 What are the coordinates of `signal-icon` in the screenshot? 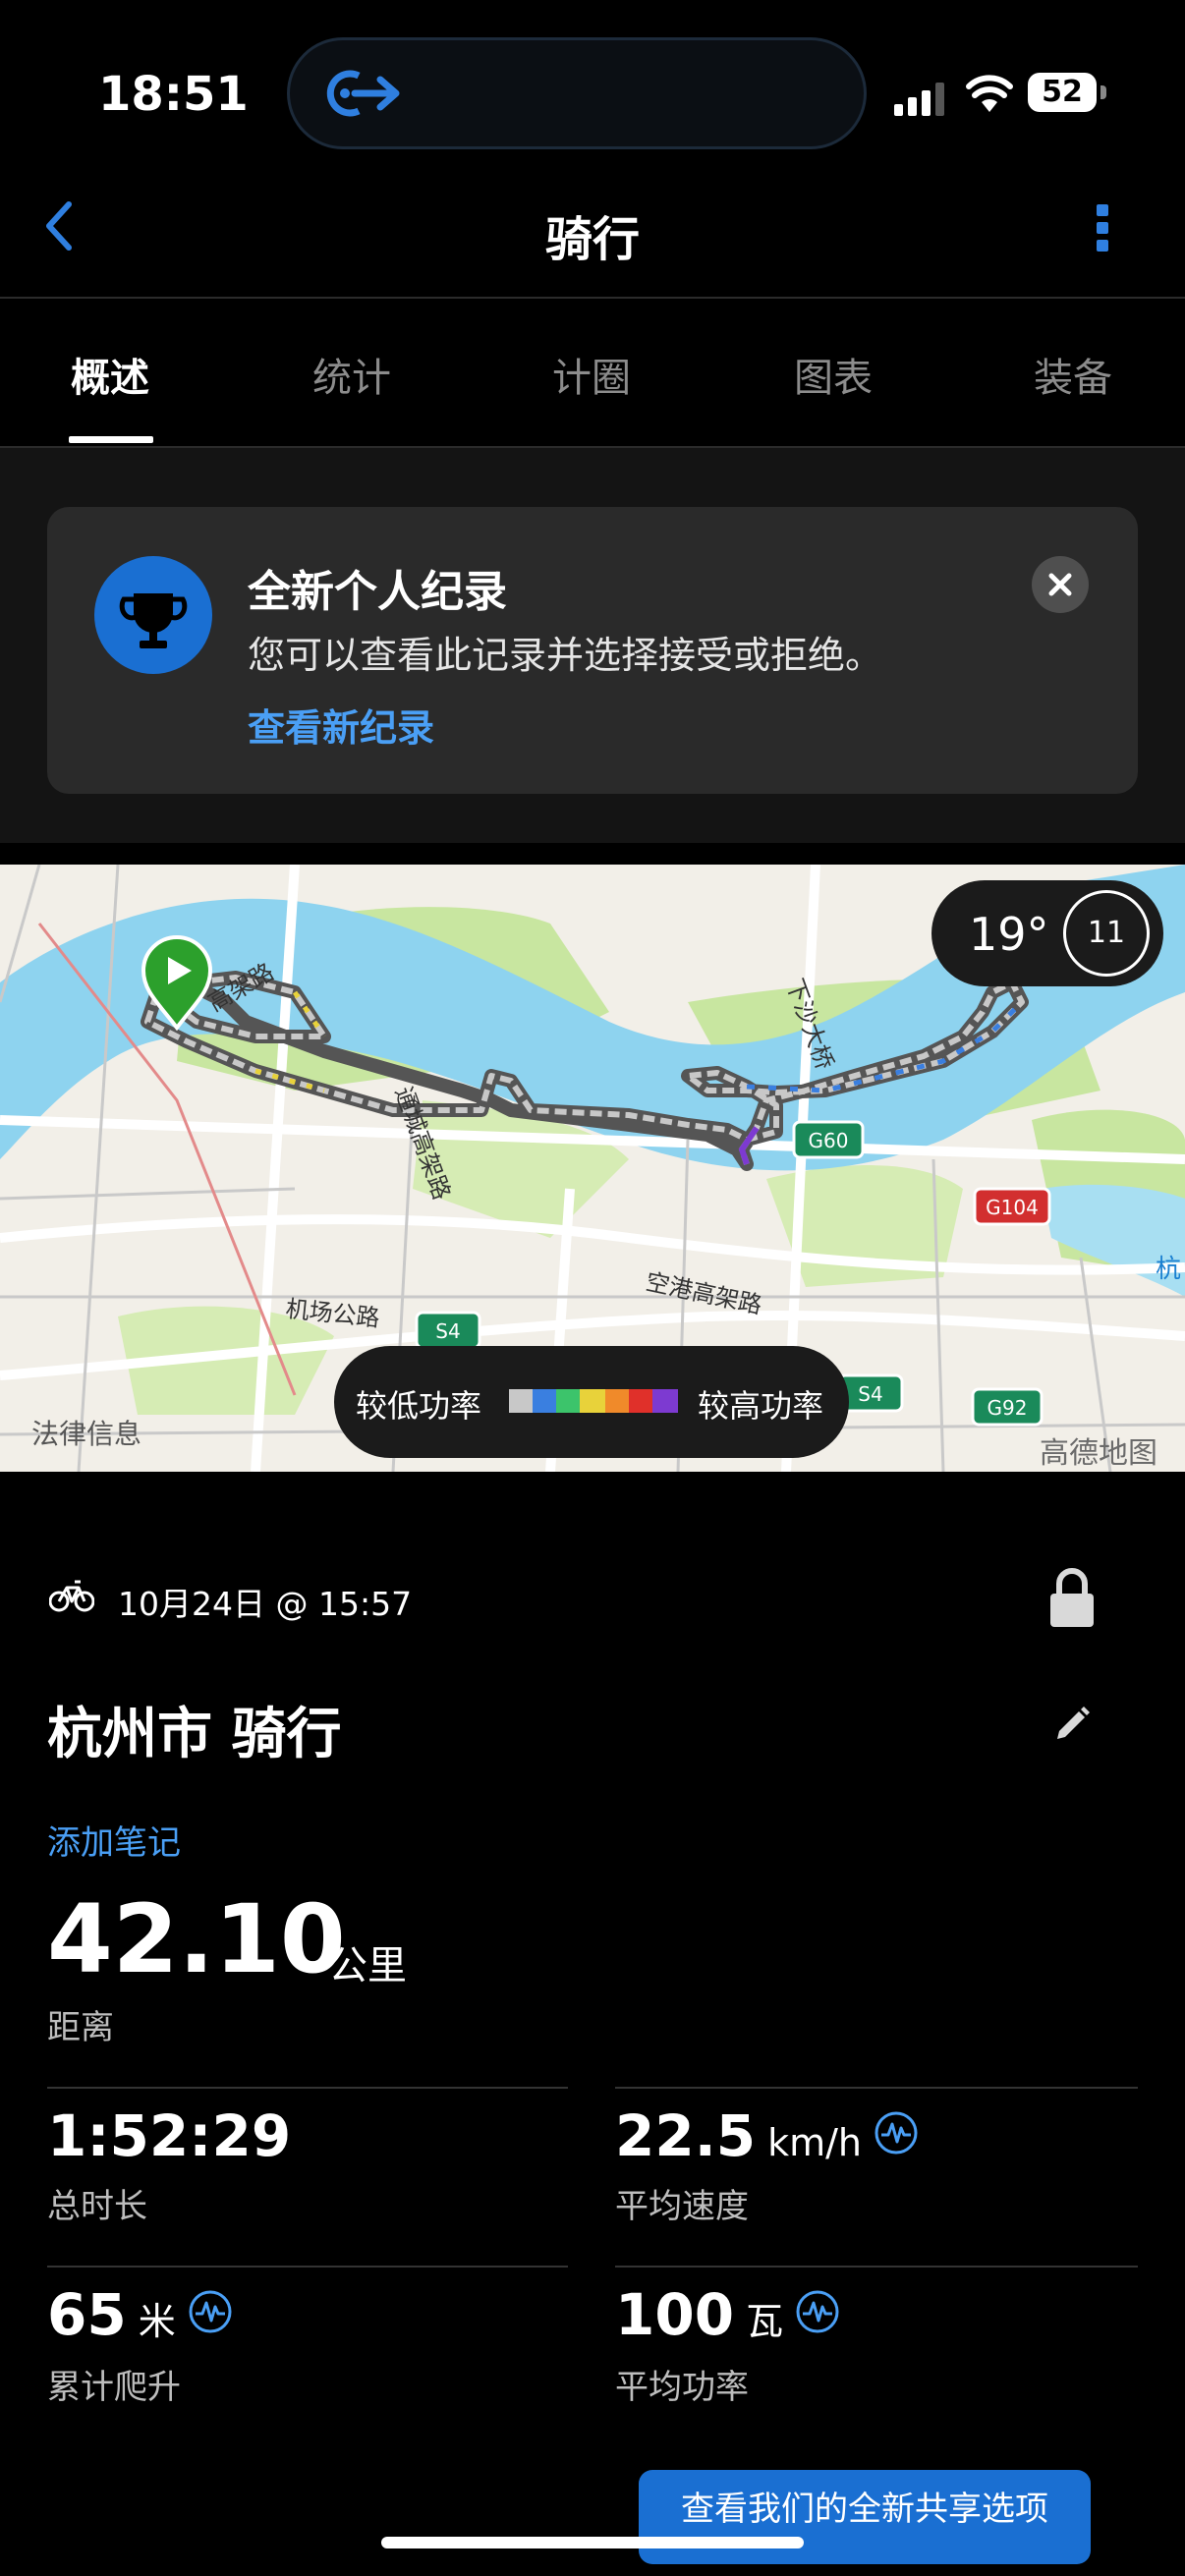 It's located at (919, 99).